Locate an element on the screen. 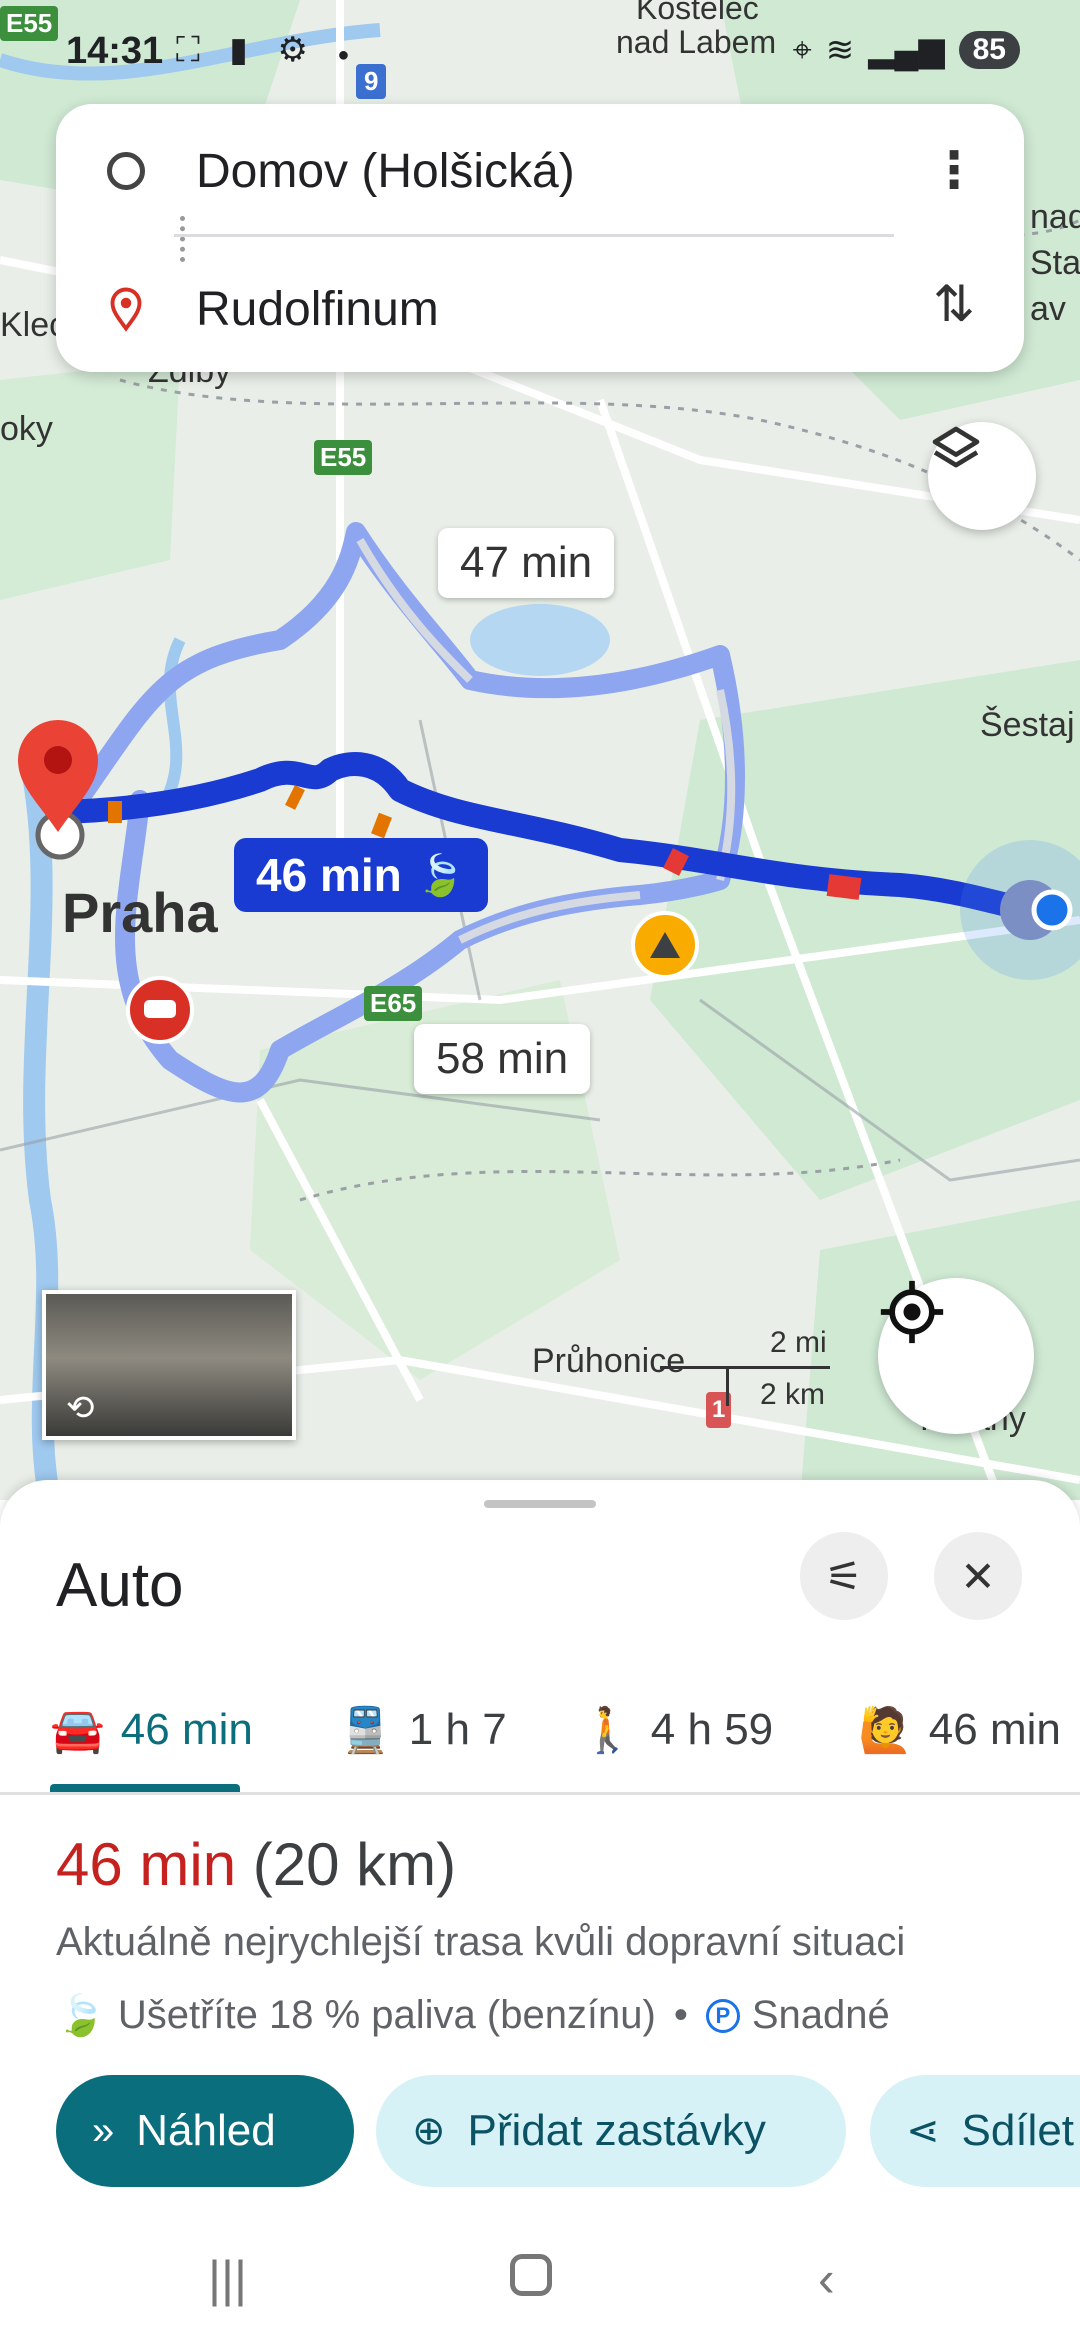  walk-icon: 🚶 is located at coordinates (607, 1730).